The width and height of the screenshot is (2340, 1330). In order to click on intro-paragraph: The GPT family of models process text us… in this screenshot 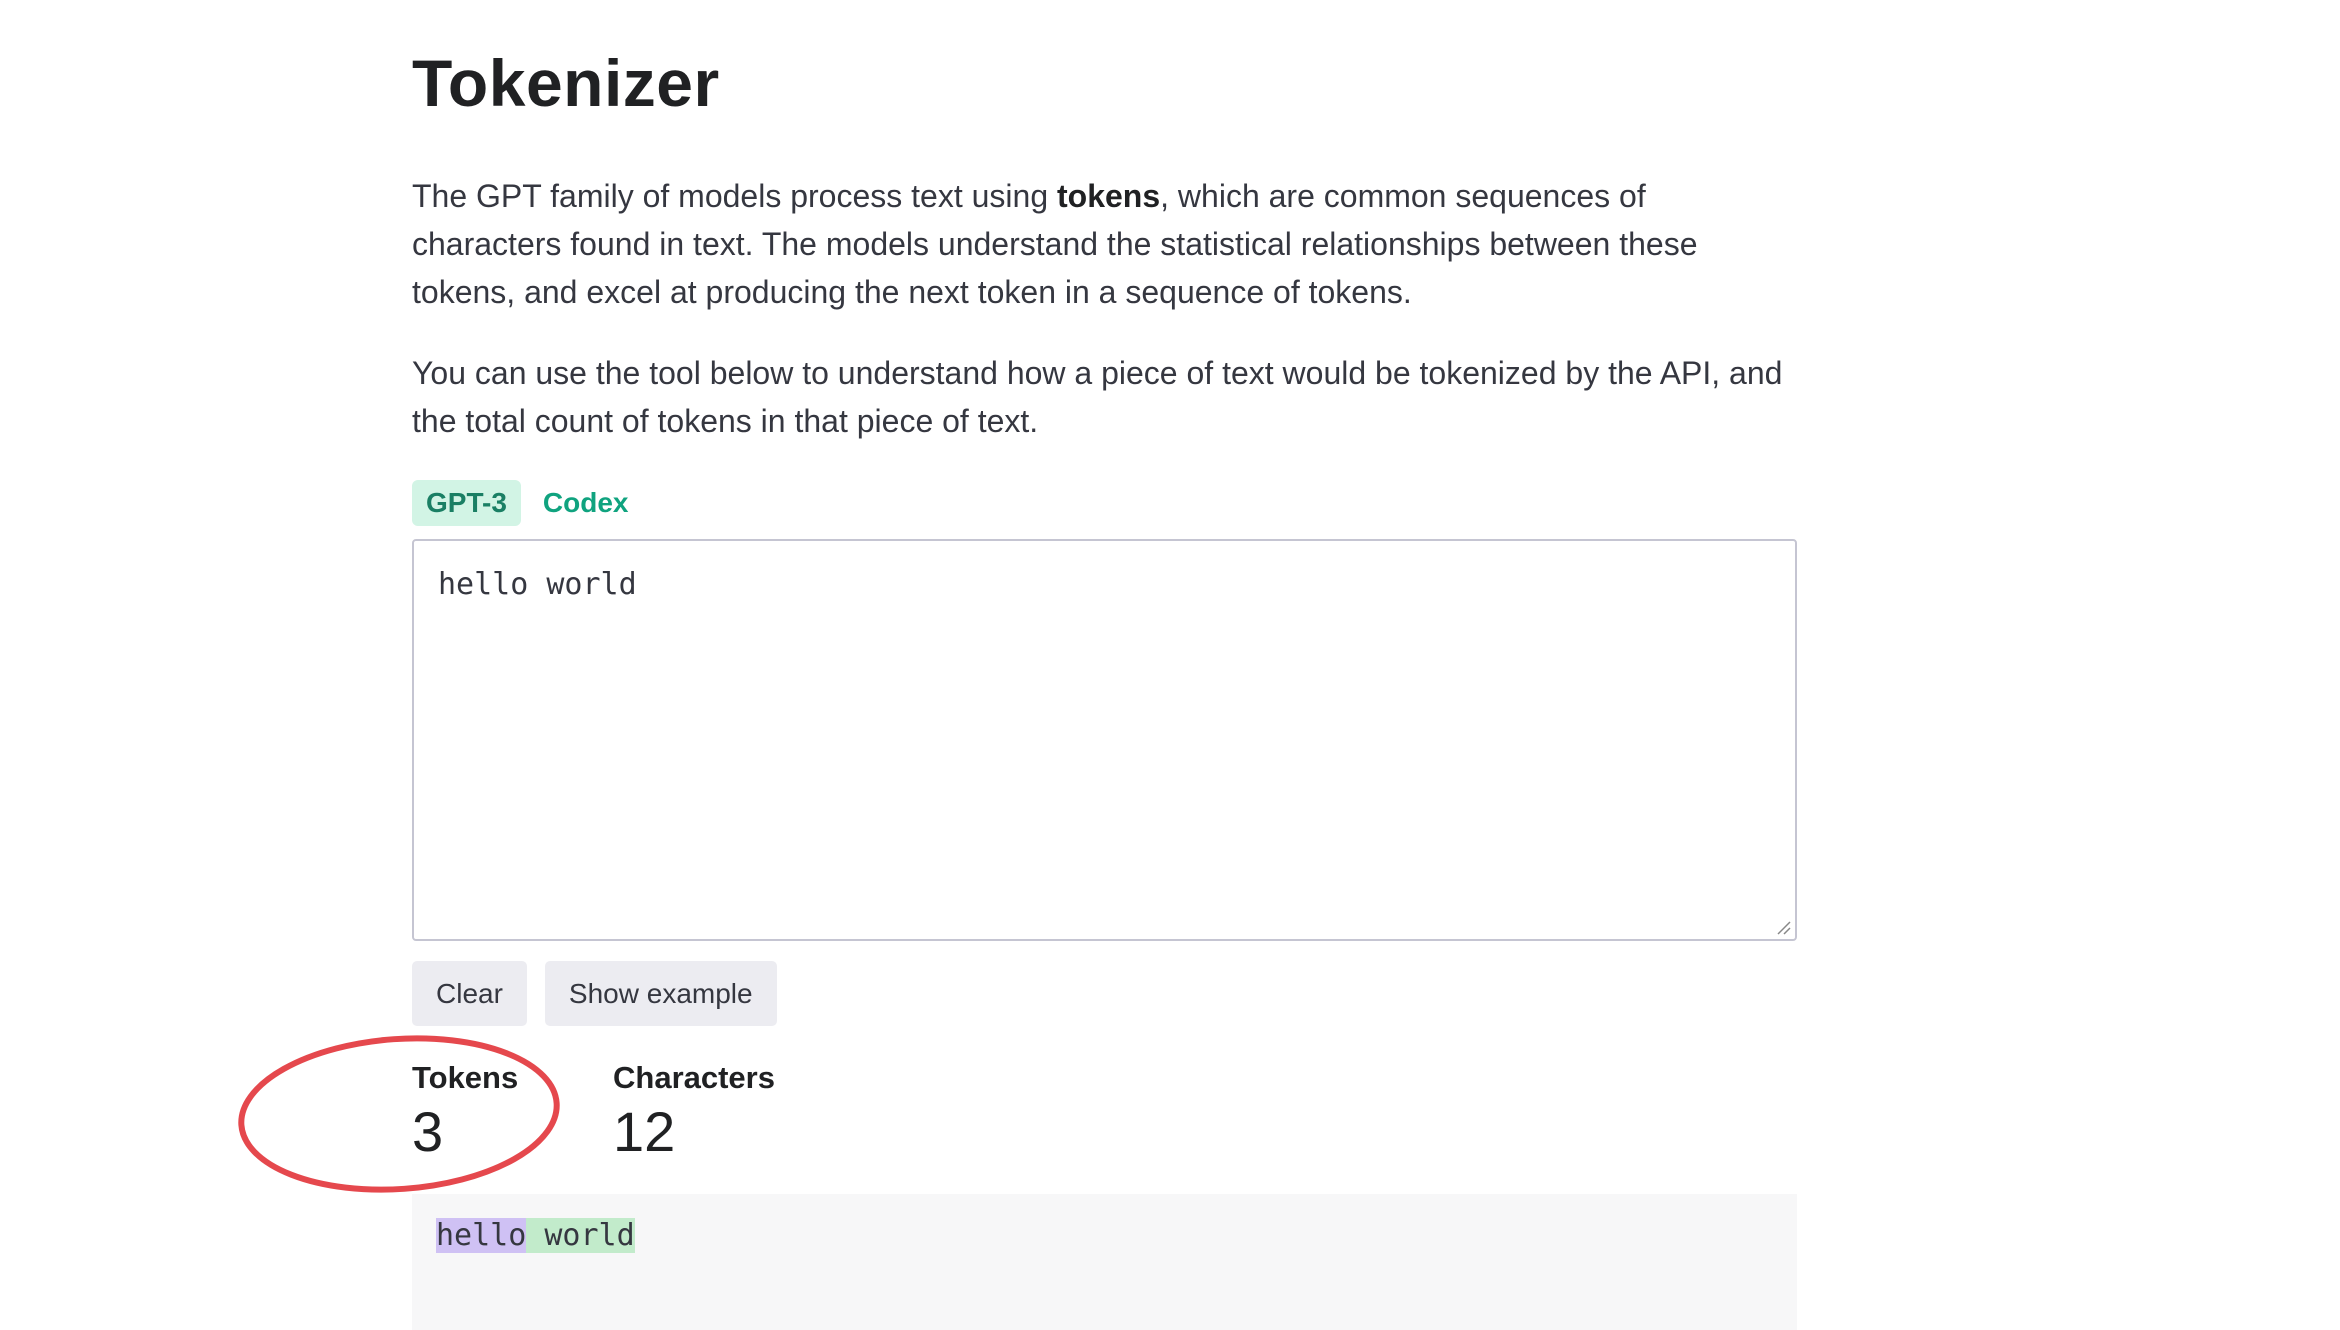, I will do `click(1104, 244)`.